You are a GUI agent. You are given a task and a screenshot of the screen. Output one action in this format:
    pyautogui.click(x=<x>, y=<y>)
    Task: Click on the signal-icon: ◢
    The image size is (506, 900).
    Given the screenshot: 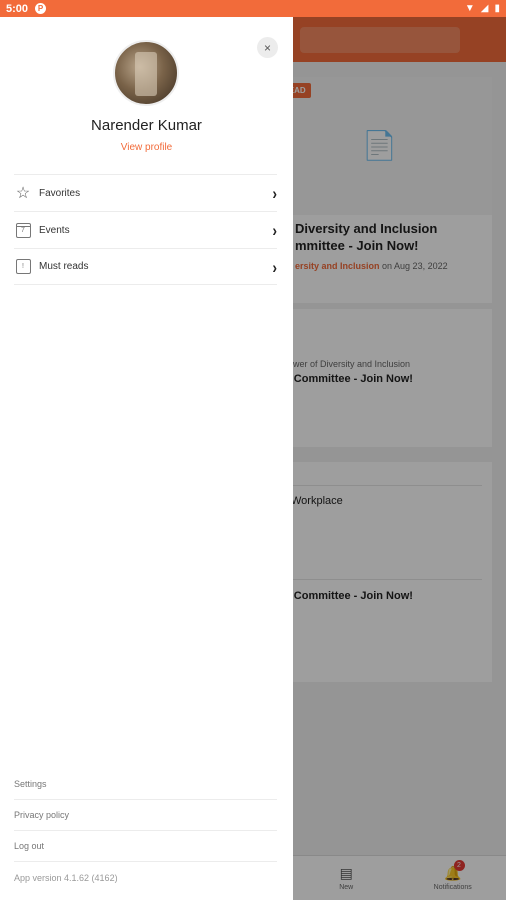 What is the action you would take?
    pyautogui.click(x=484, y=8)
    